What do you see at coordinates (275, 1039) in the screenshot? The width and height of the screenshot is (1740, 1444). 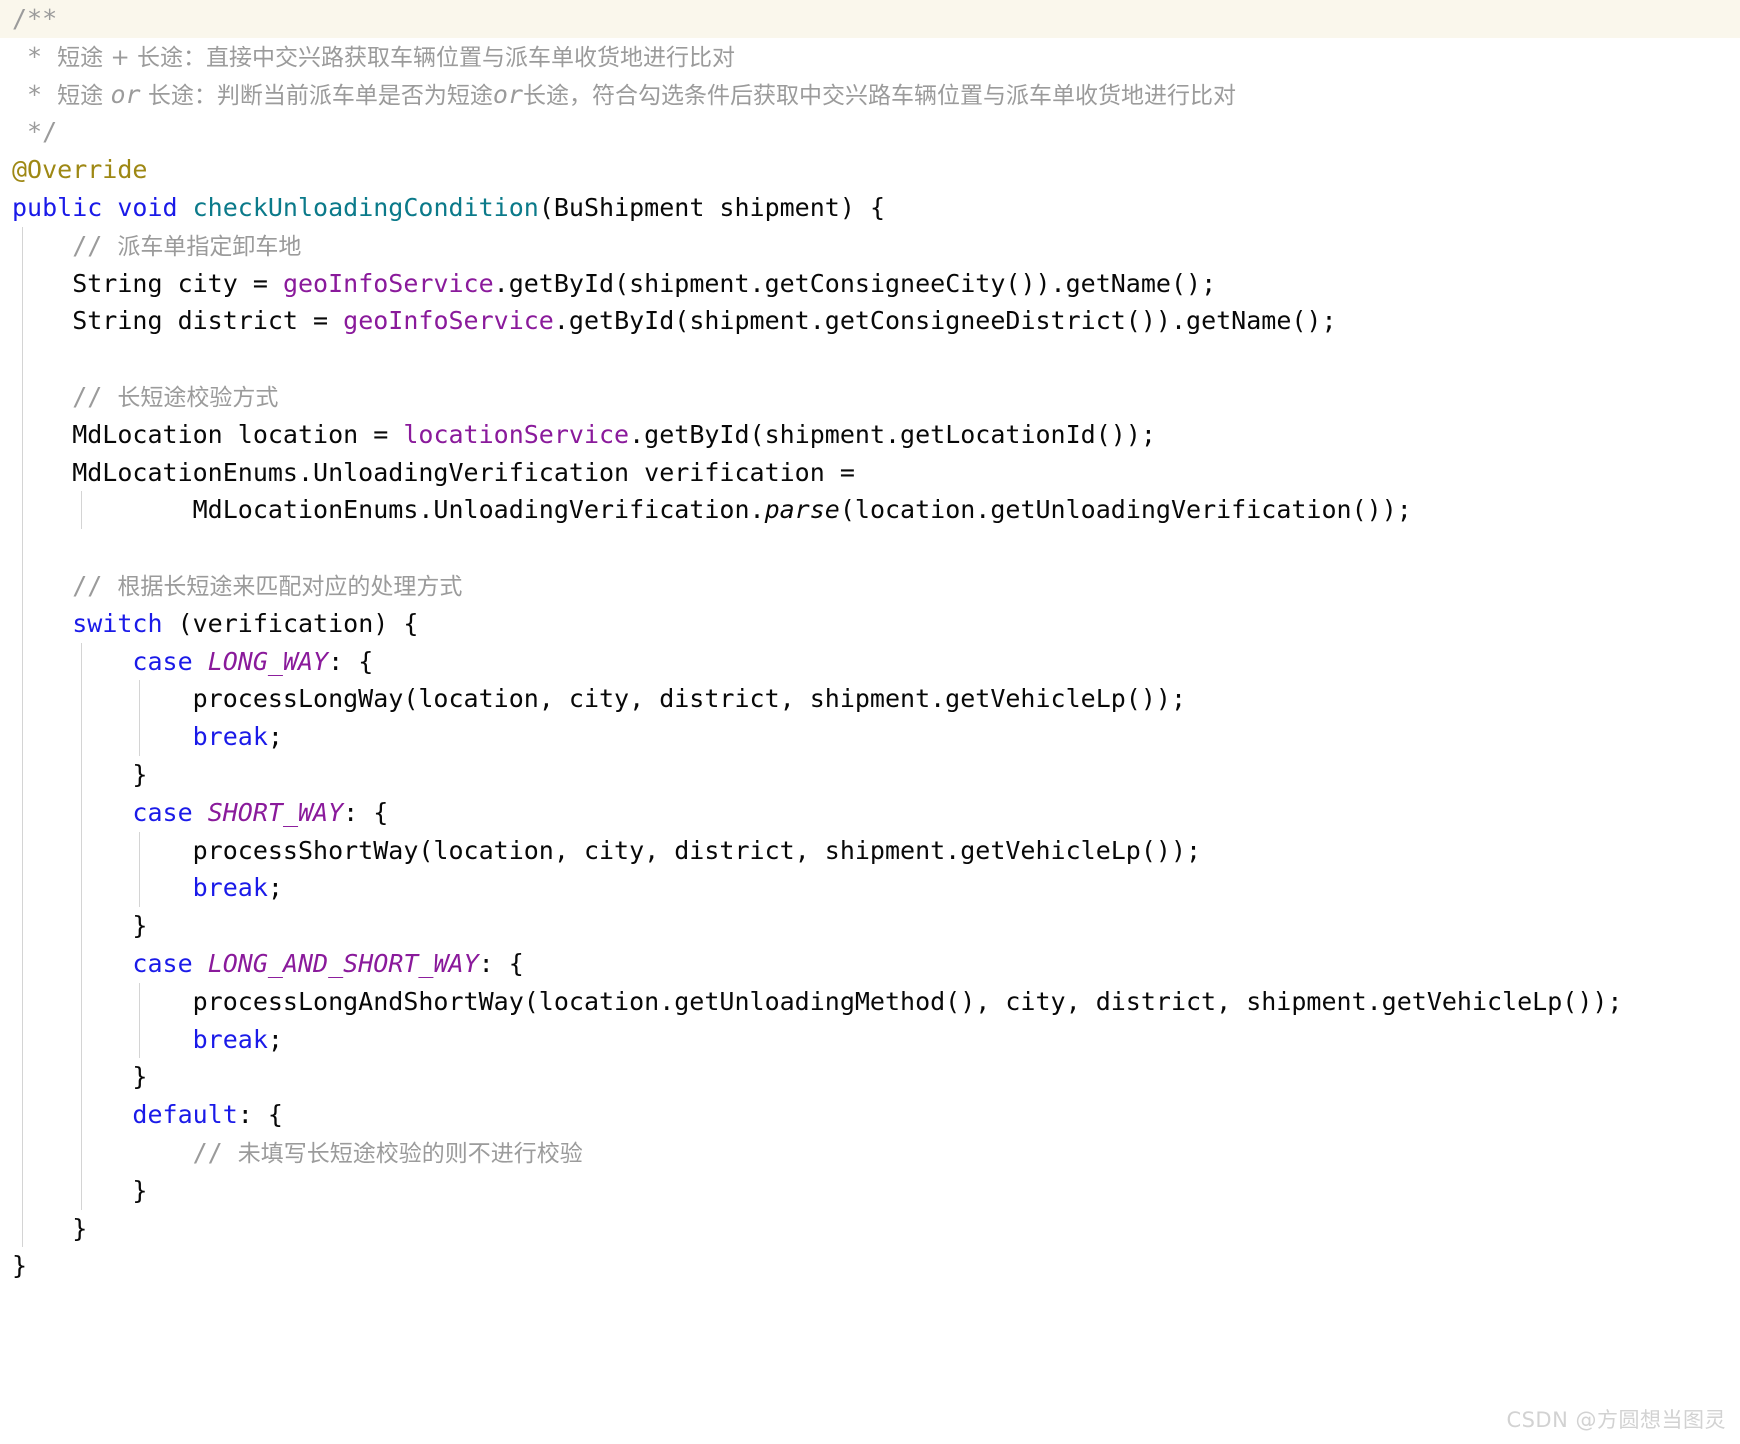 I see `code-token-plain: ;` at bounding box center [275, 1039].